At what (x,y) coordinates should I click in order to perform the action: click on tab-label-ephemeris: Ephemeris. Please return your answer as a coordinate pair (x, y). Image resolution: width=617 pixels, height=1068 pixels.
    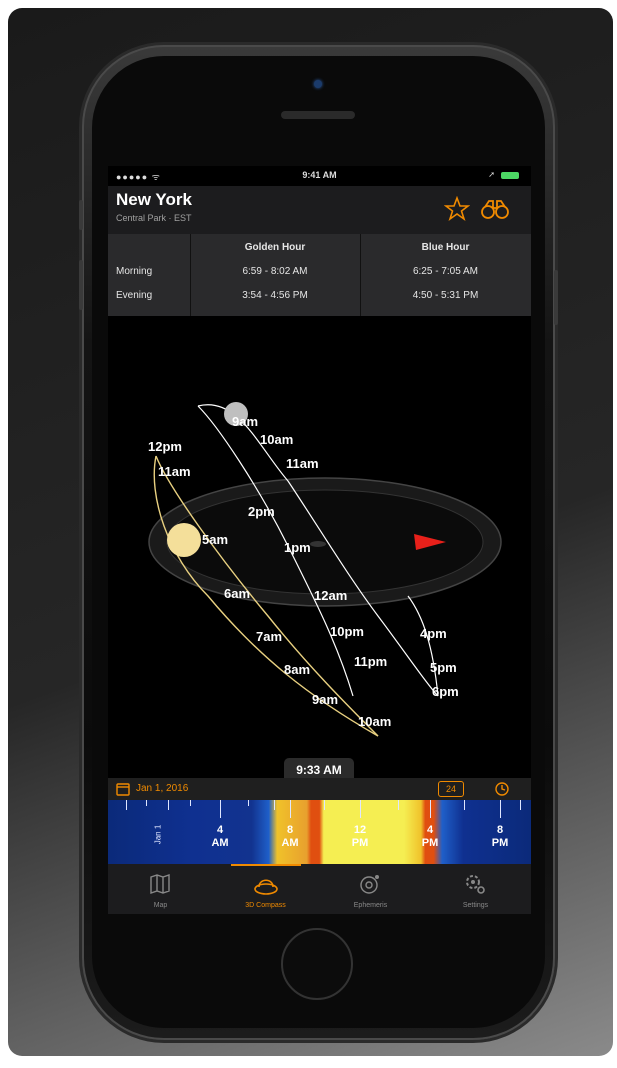
    Looking at the image, I should click on (370, 905).